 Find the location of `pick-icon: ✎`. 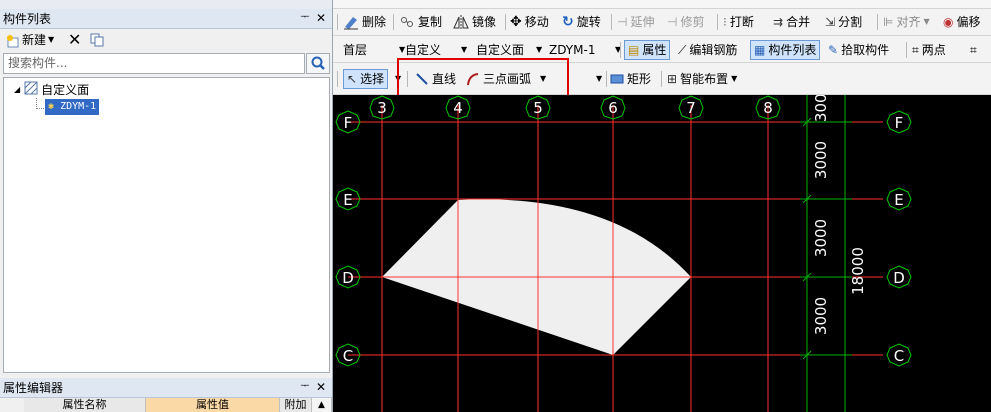

pick-icon: ✎ is located at coordinates (833, 50).